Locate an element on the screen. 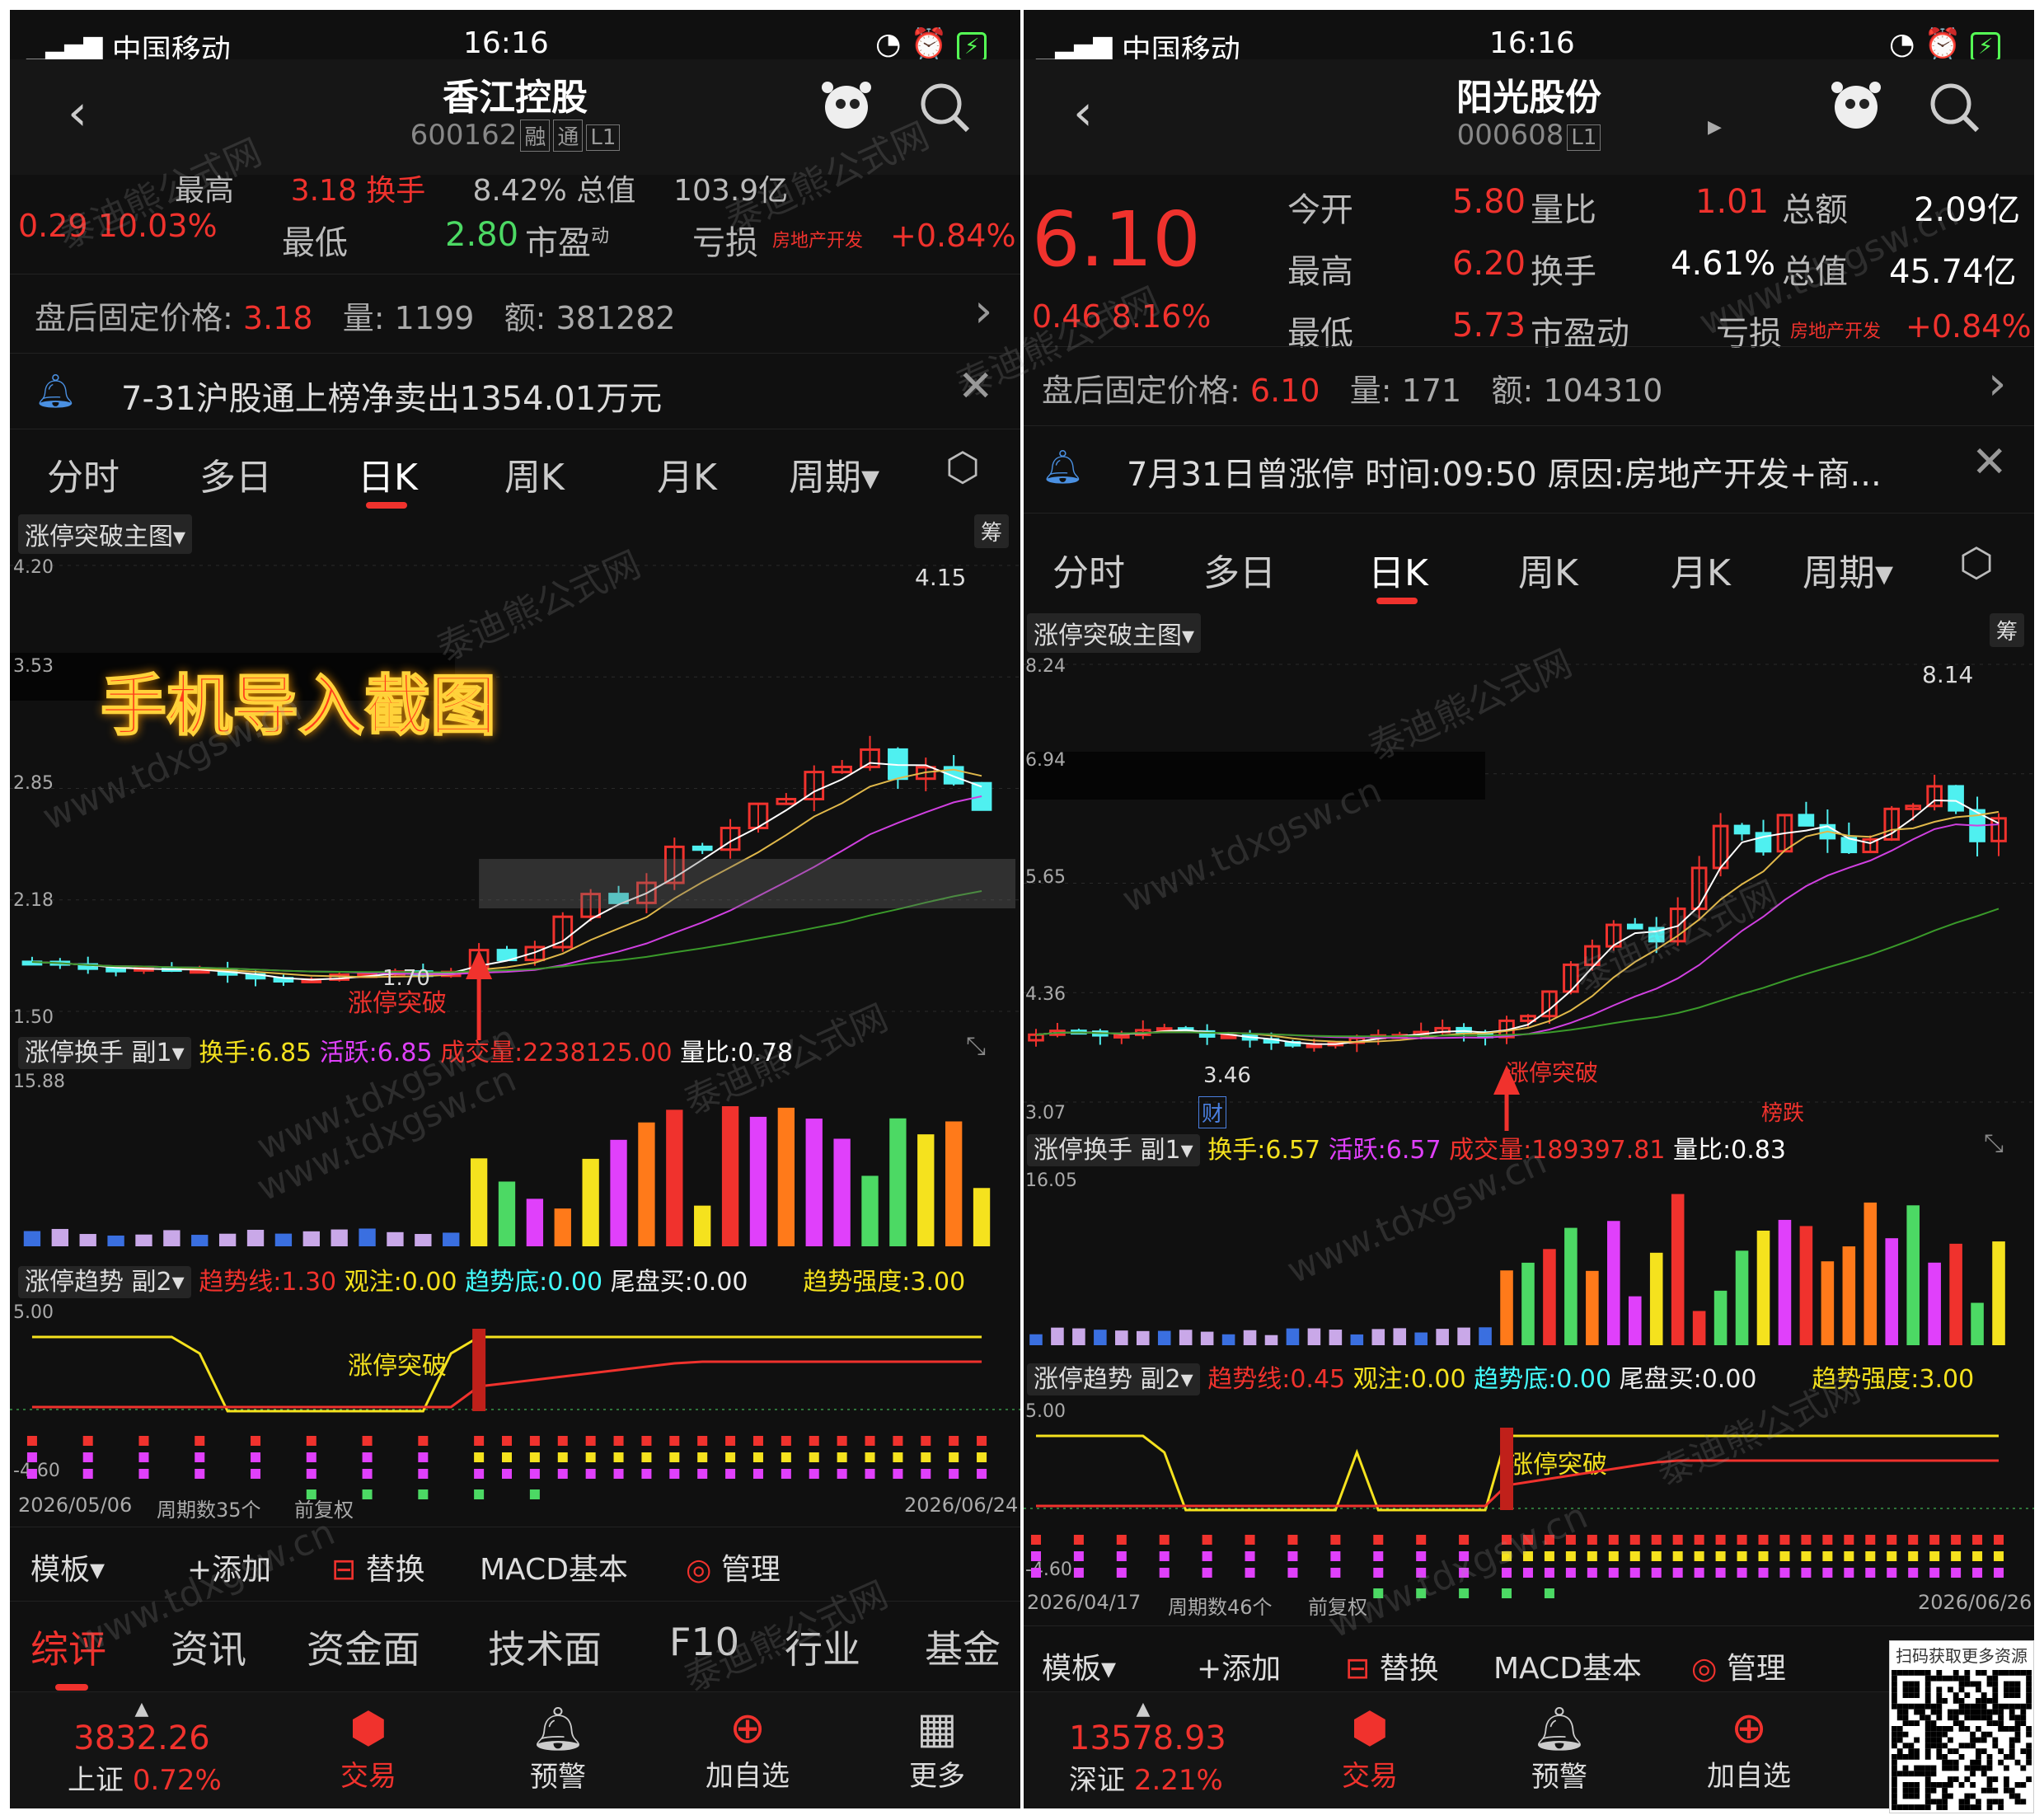  ranking-marker: 榜跌 is located at coordinates (1782, 1111).